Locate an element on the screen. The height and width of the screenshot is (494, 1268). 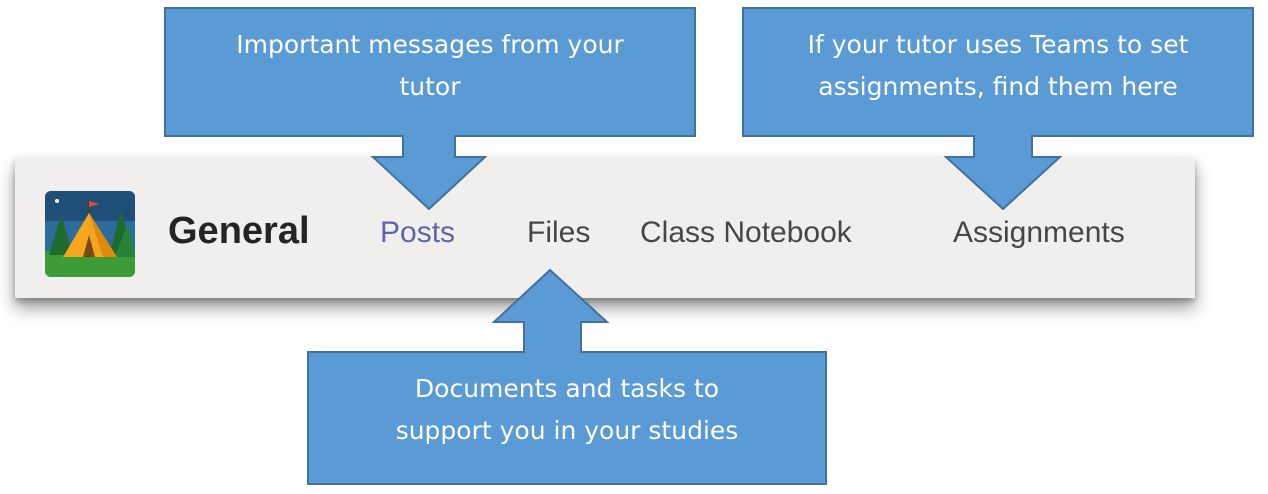
callout-assignments-line1: If your tutor uses Teams to set is located at coordinates (998, 44).